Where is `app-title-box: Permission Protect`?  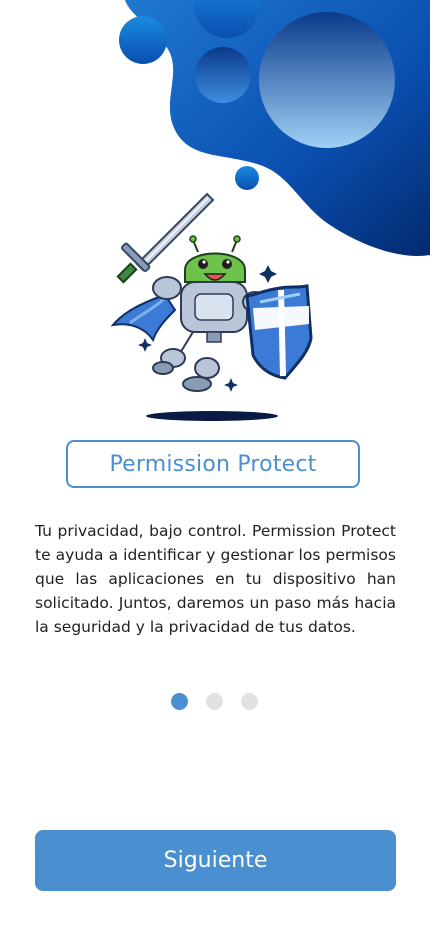 app-title-box: Permission Protect is located at coordinates (213, 464).